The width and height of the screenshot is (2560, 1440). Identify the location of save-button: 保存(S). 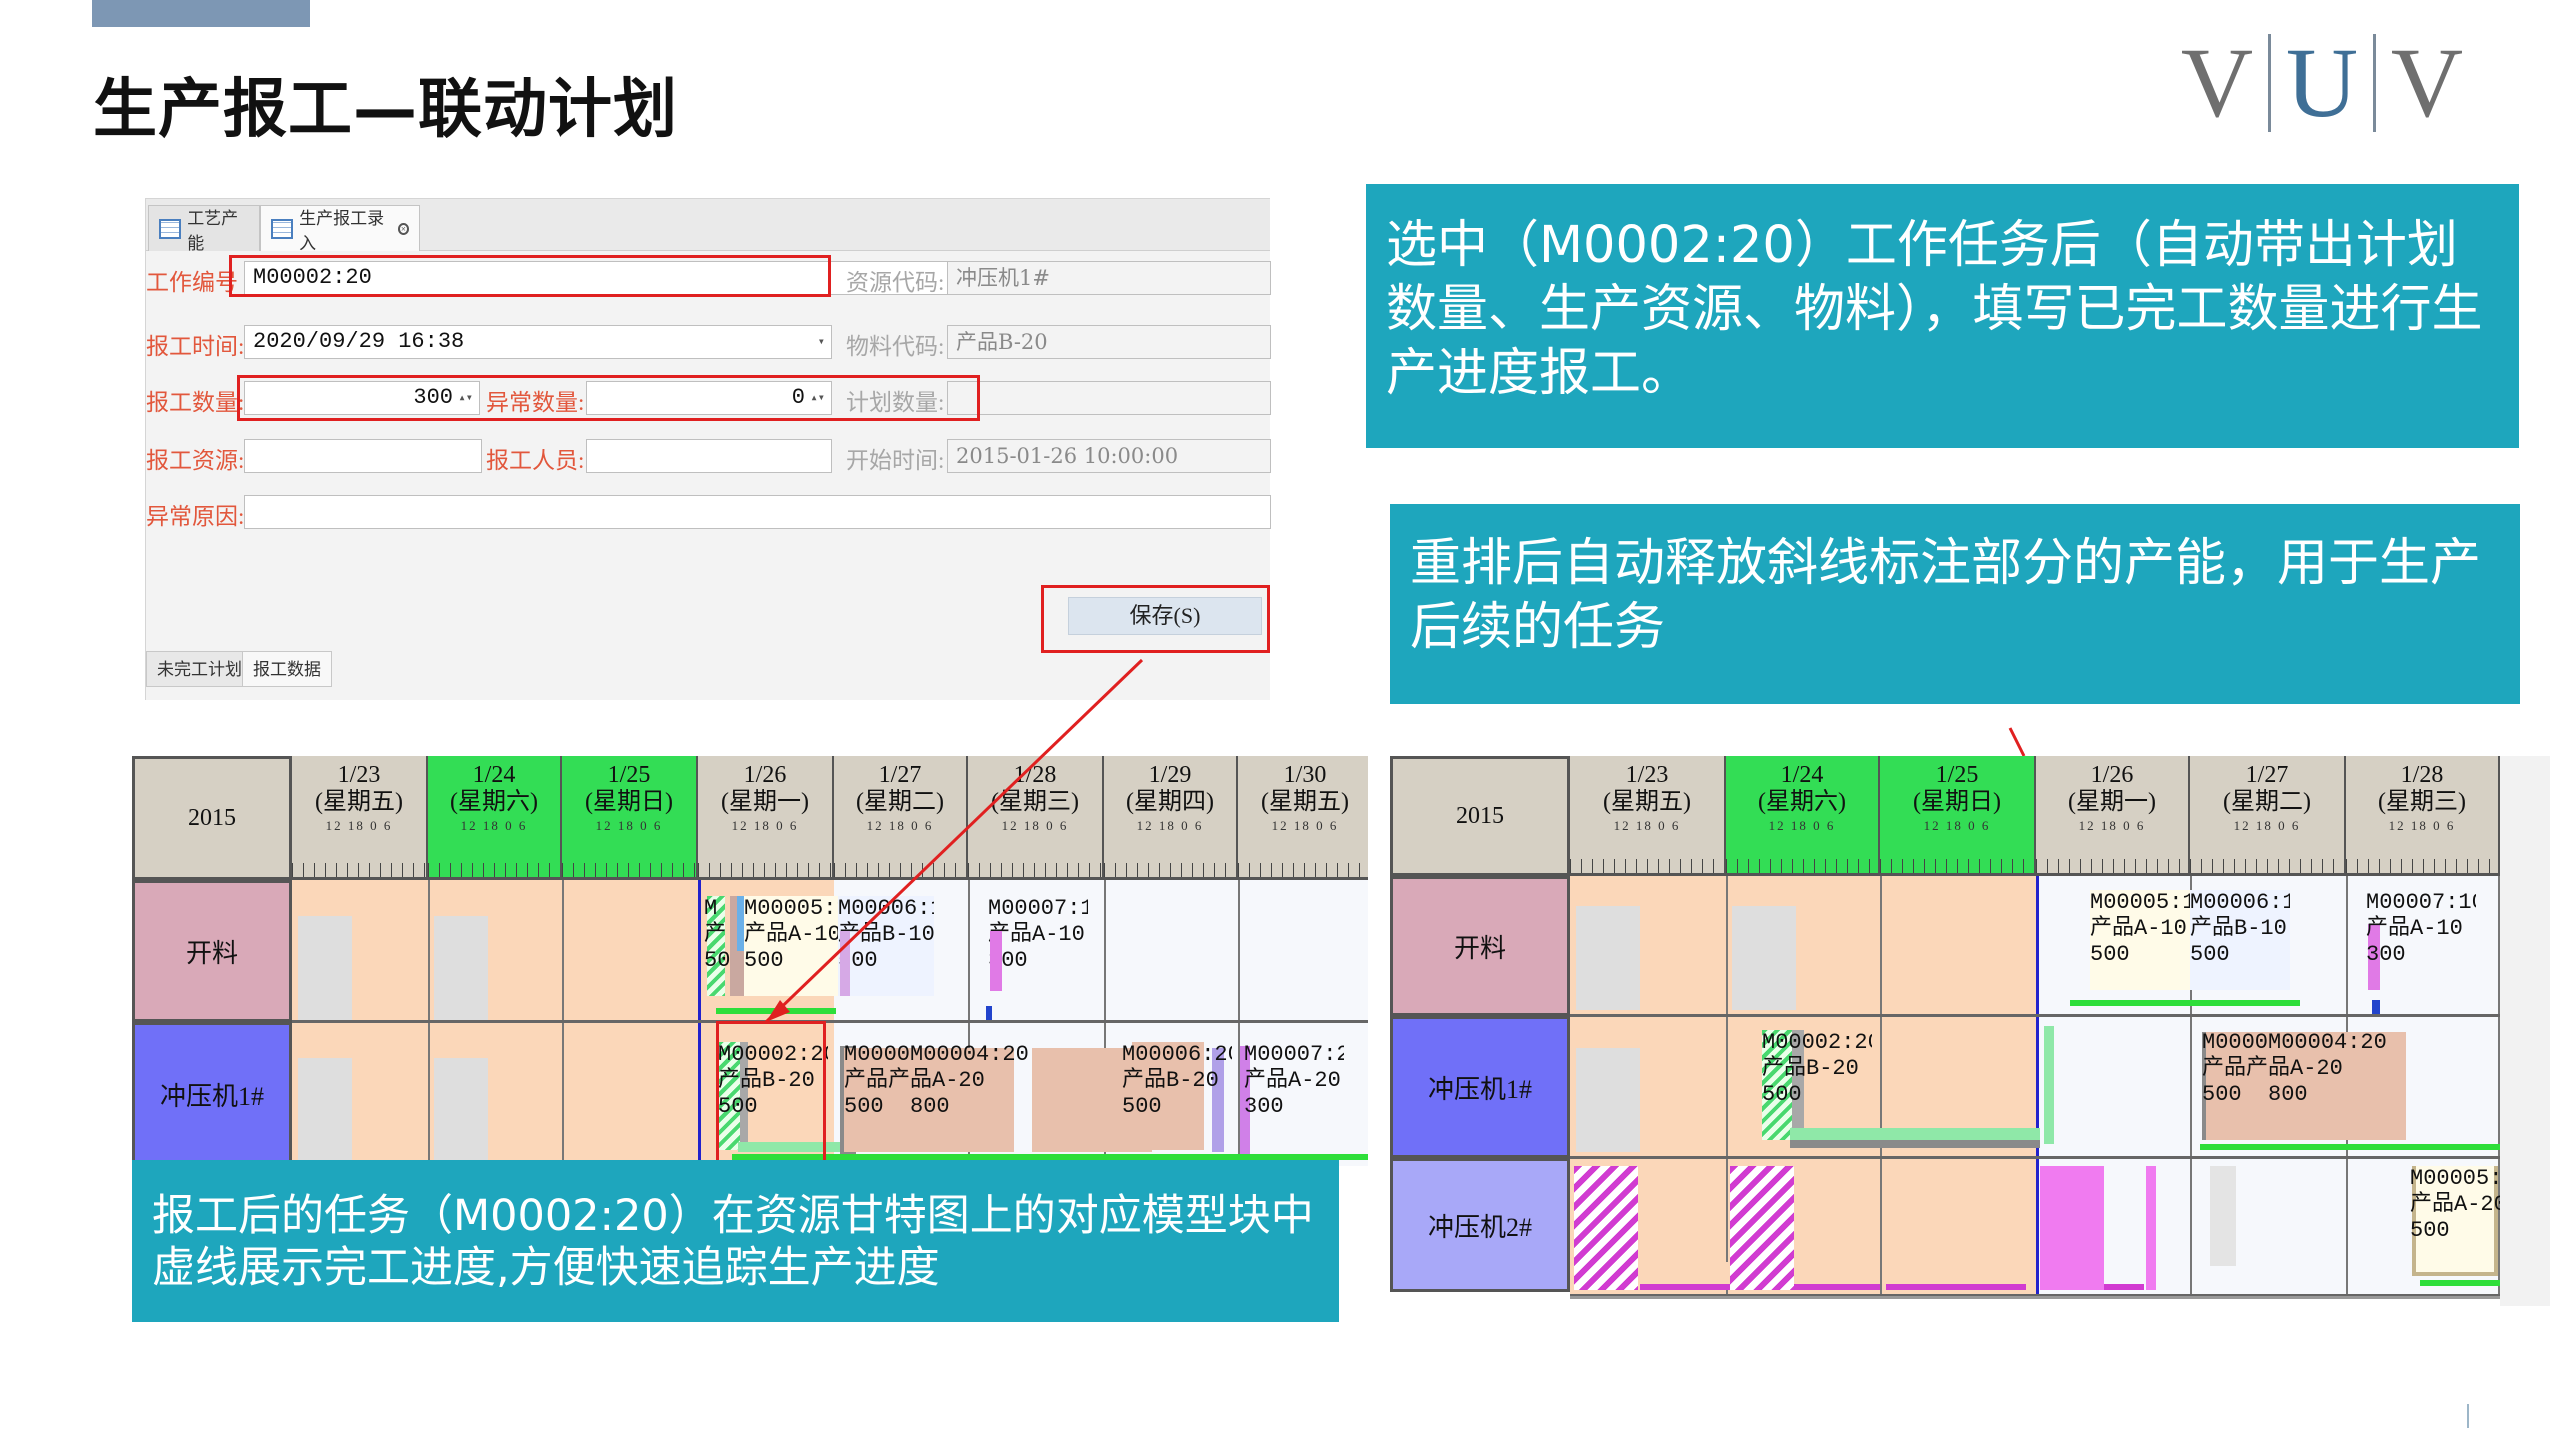
(1165, 616).